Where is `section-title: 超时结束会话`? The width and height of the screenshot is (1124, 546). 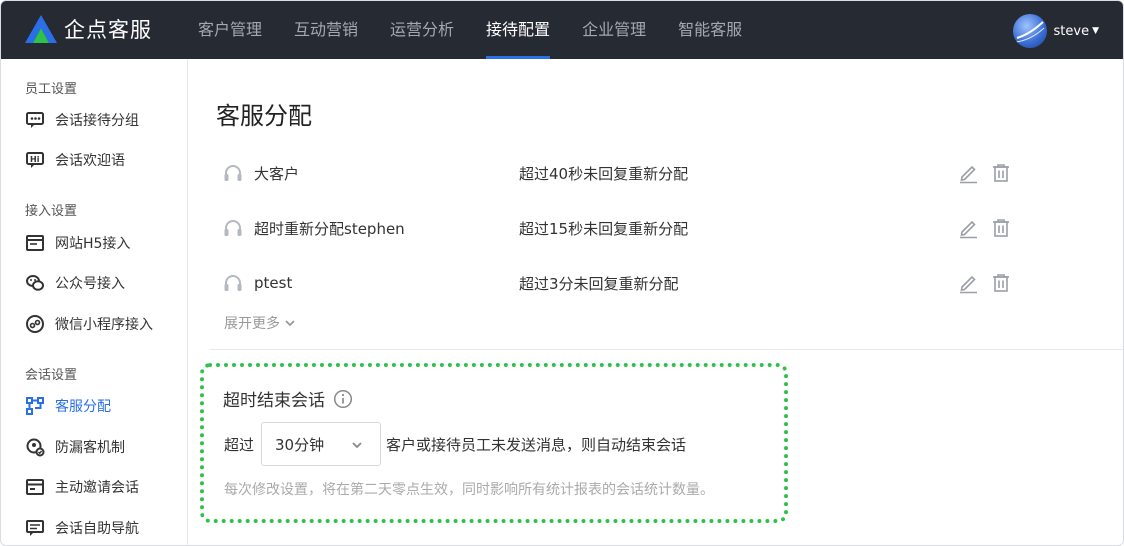
section-title: 超时结束会话 is located at coordinates (288, 398).